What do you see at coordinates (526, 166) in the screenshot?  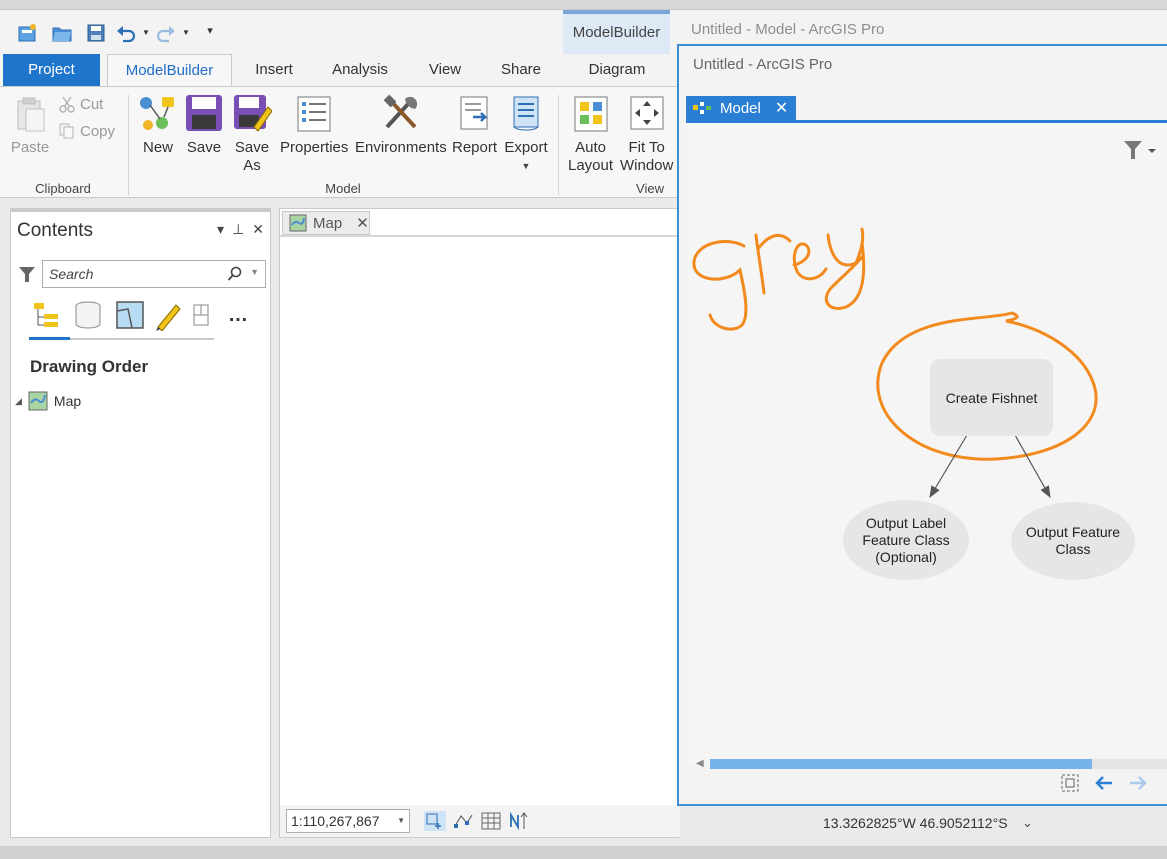 I see `export-dropdown-icon: ▼` at bounding box center [526, 166].